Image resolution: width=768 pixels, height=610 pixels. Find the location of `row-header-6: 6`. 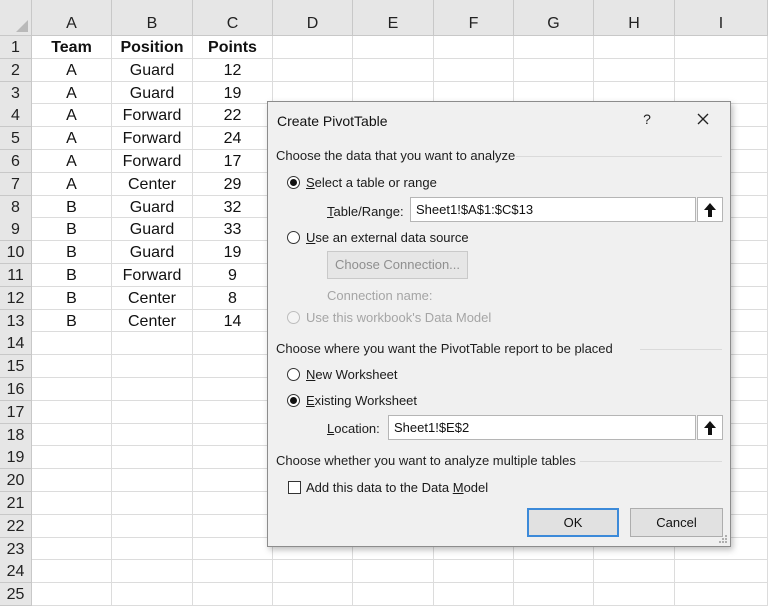

row-header-6: 6 is located at coordinates (16, 161).